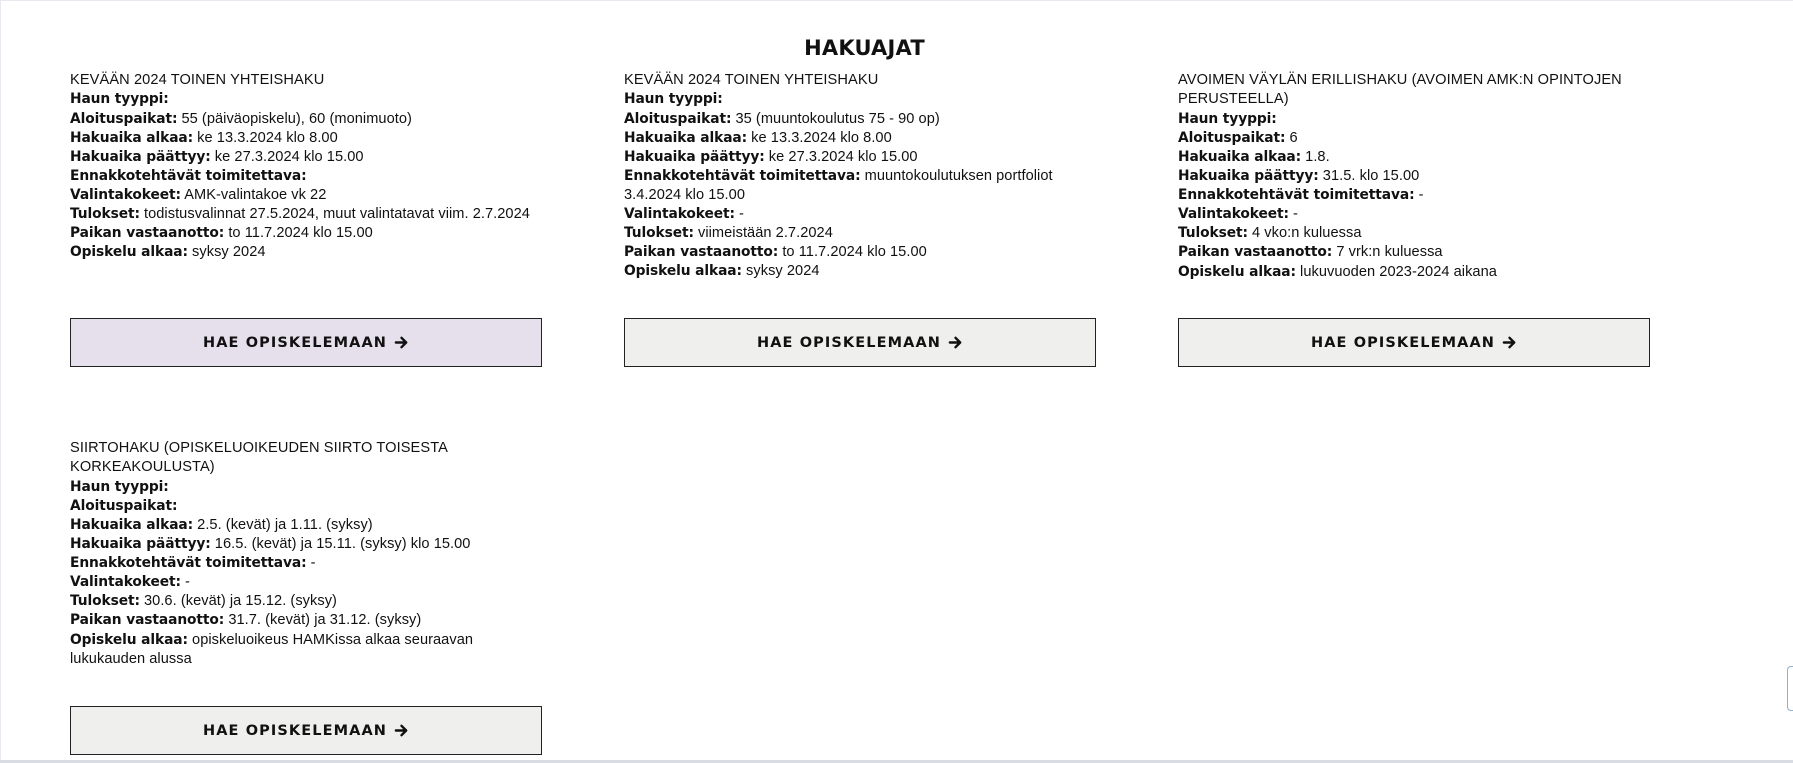 This screenshot has height=763, width=1793. Describe the element at coordinates (1293, 137) in the screenshot. I see `field-value: 6` at that location.